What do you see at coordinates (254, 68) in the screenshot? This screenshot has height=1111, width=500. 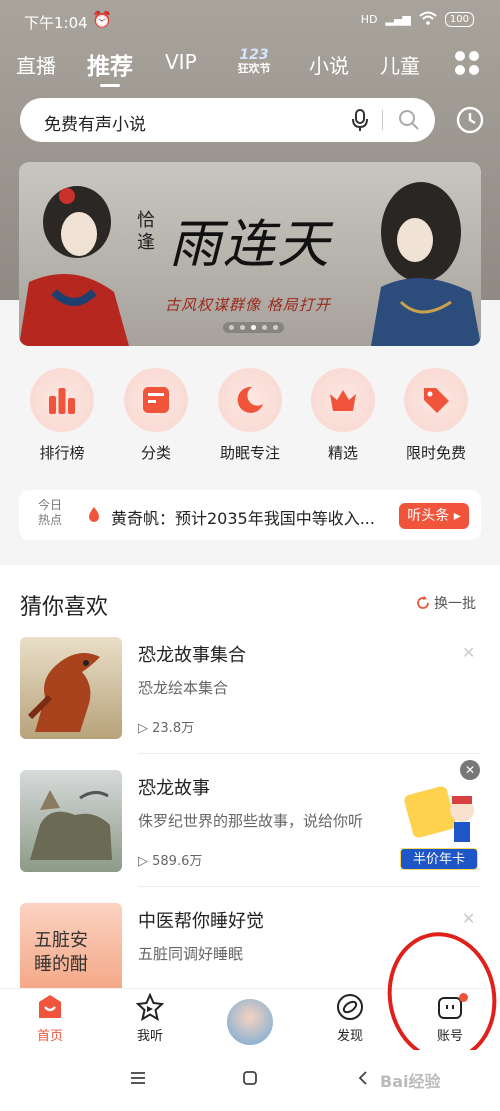 I see `festival-text: 狂欢节` at bounding box center [254, 68].